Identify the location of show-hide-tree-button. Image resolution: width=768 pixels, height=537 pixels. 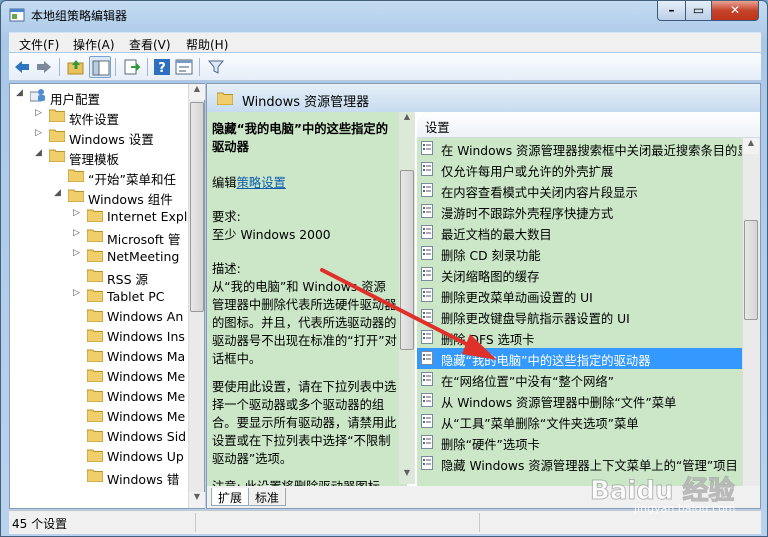
(100, 67).